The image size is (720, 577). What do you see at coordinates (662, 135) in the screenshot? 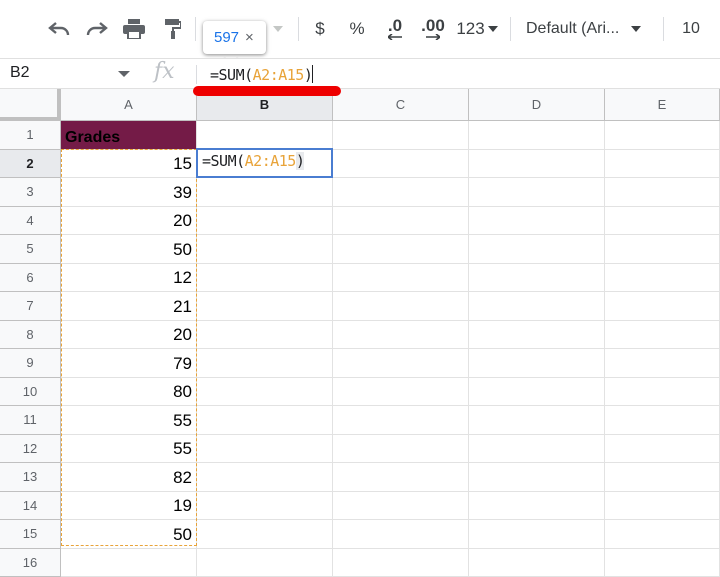
I see `cell-e1` at bounding box center [662, 135].